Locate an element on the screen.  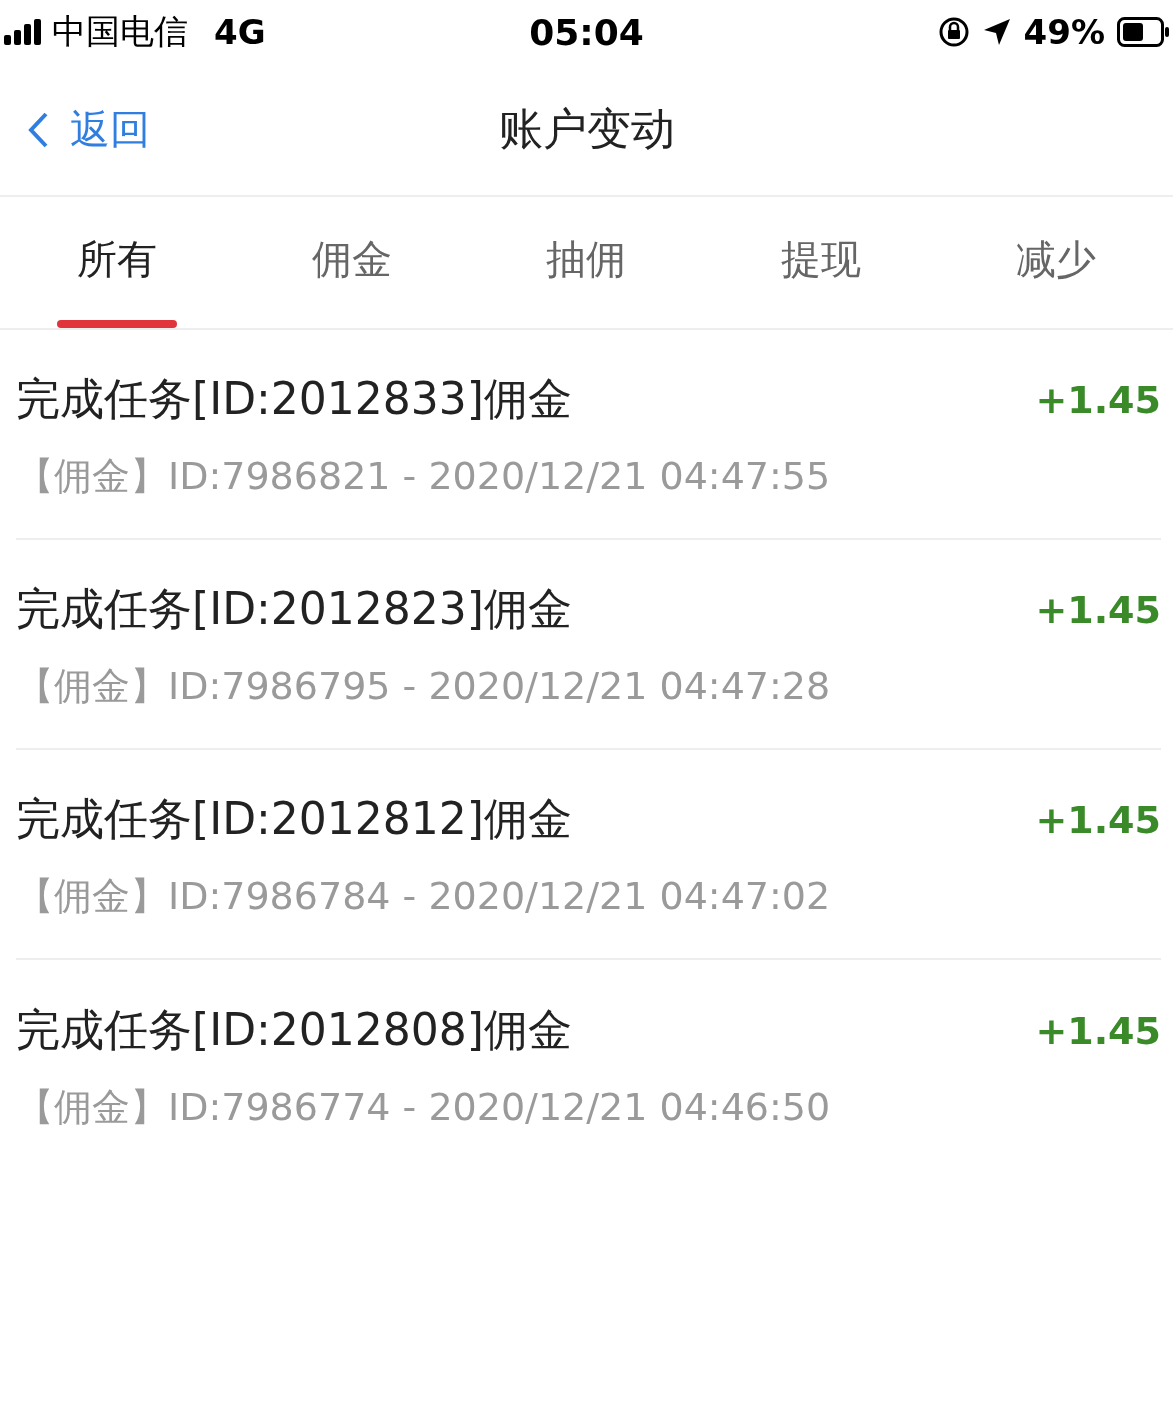
clock: 05:04 is located at coordinates (586, 32).